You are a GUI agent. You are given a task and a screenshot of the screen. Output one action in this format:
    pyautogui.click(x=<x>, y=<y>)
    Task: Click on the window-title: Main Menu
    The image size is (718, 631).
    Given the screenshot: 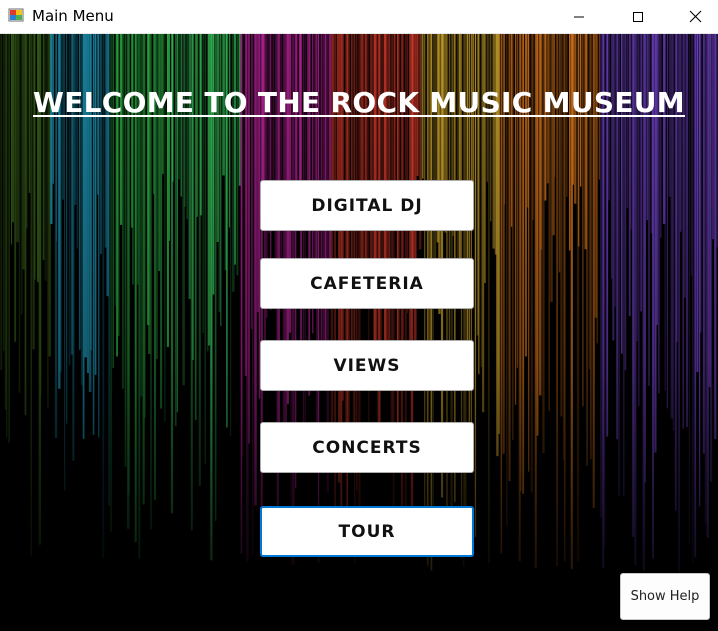 What is the action you would take?
    pyautogui.click(x=73, y=16)
    